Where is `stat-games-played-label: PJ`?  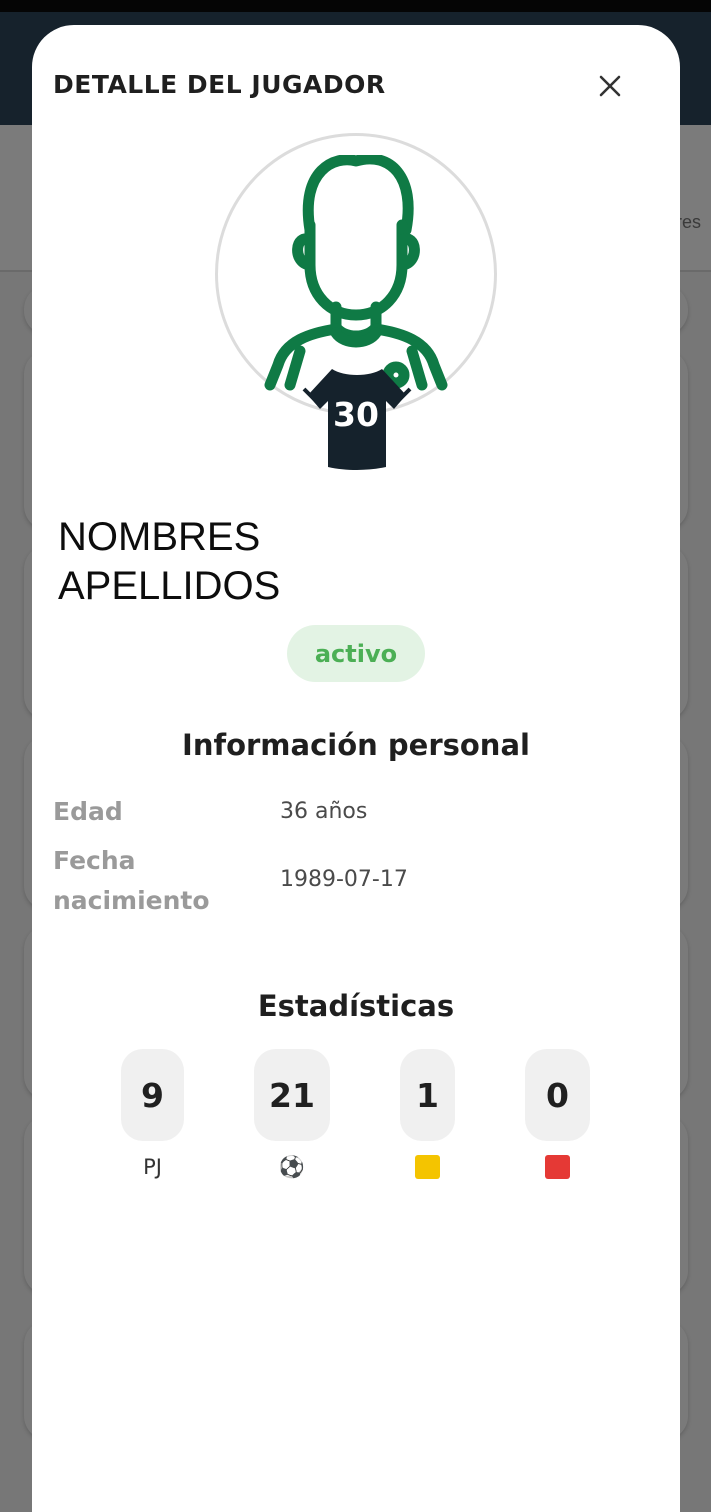 stat-games-played-label: PJ is located at coordinates (152, 1167).